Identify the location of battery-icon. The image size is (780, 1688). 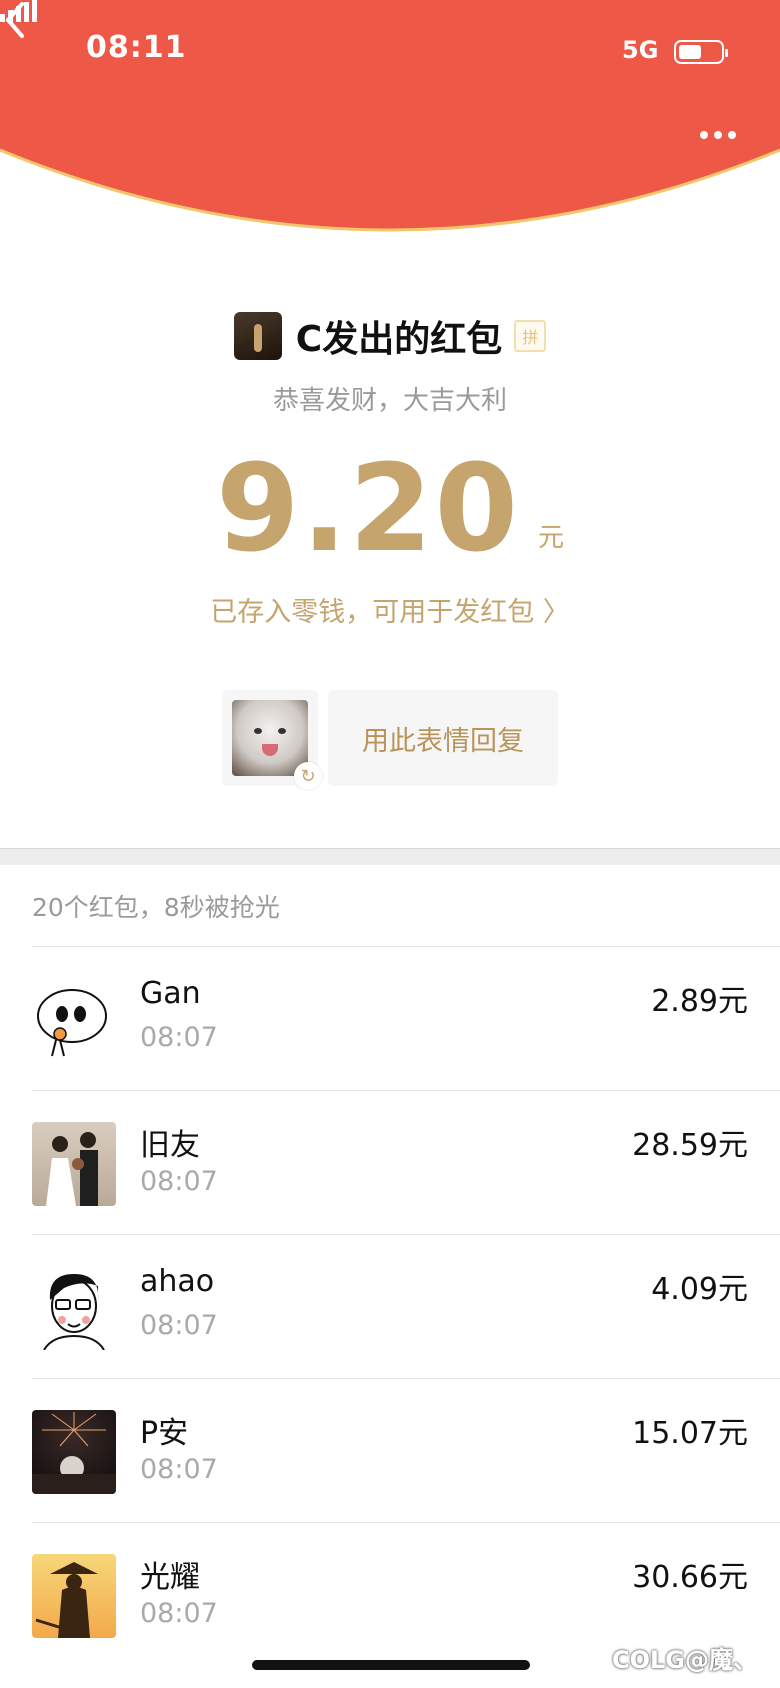
(701, 52).